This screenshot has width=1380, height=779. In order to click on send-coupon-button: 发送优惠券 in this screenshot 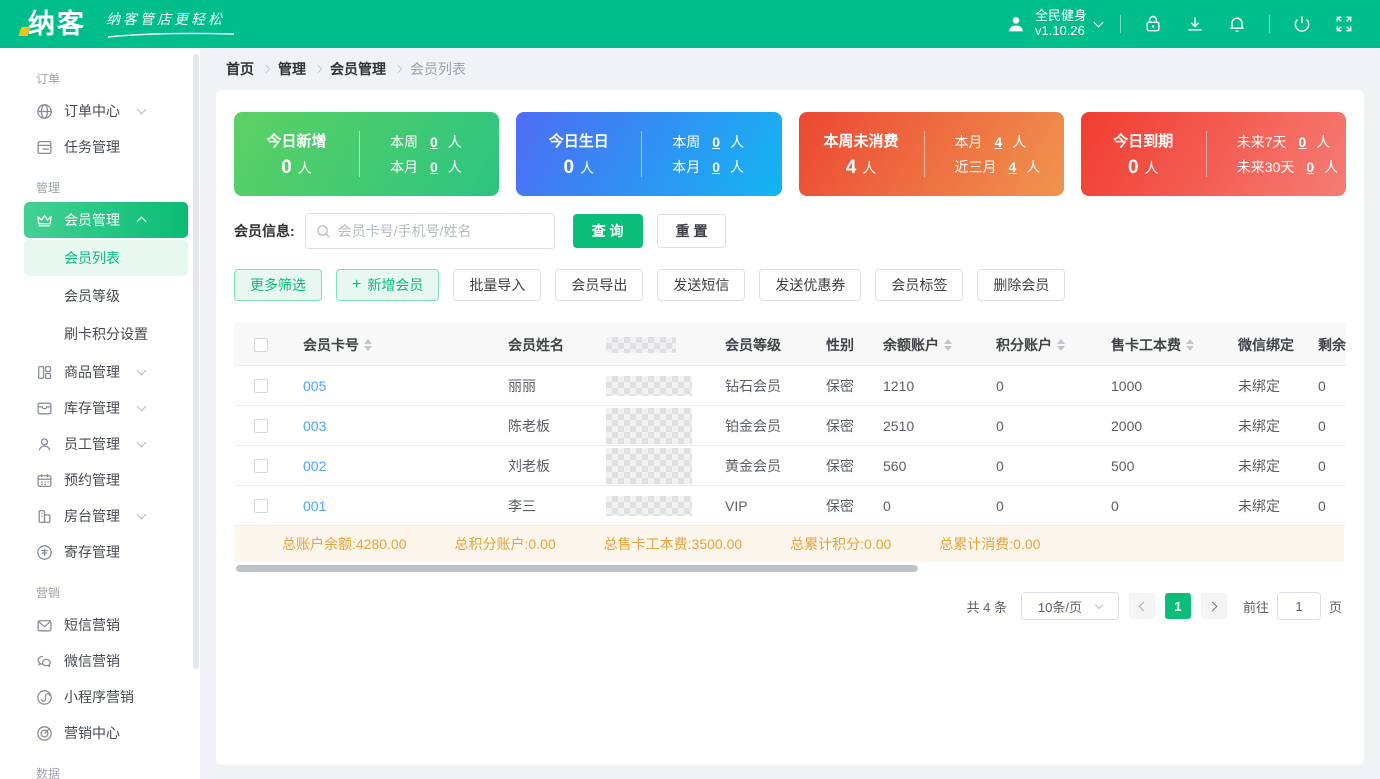, I will do `click(810, 285)`.